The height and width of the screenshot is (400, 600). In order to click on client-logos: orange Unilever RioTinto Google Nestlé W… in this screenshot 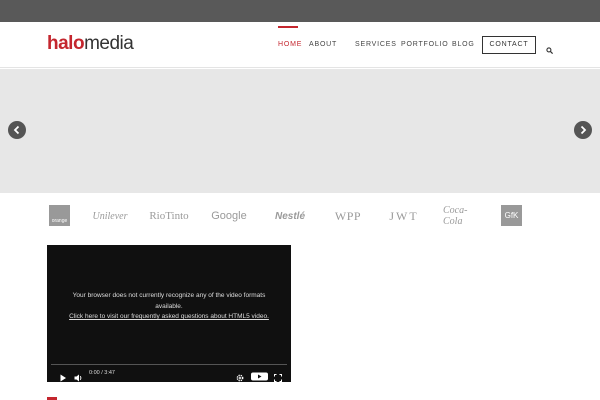, I will do `click(300, 216)`.